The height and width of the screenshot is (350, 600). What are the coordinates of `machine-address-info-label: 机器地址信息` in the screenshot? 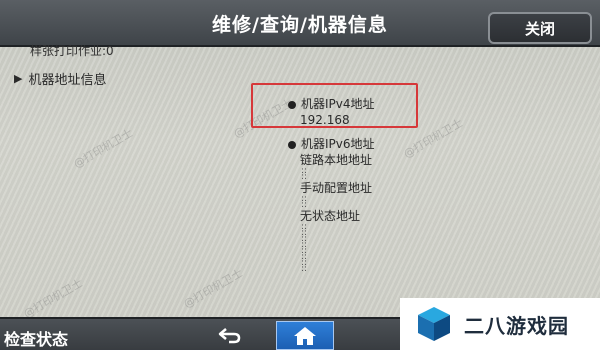 It's located at (67, 80).